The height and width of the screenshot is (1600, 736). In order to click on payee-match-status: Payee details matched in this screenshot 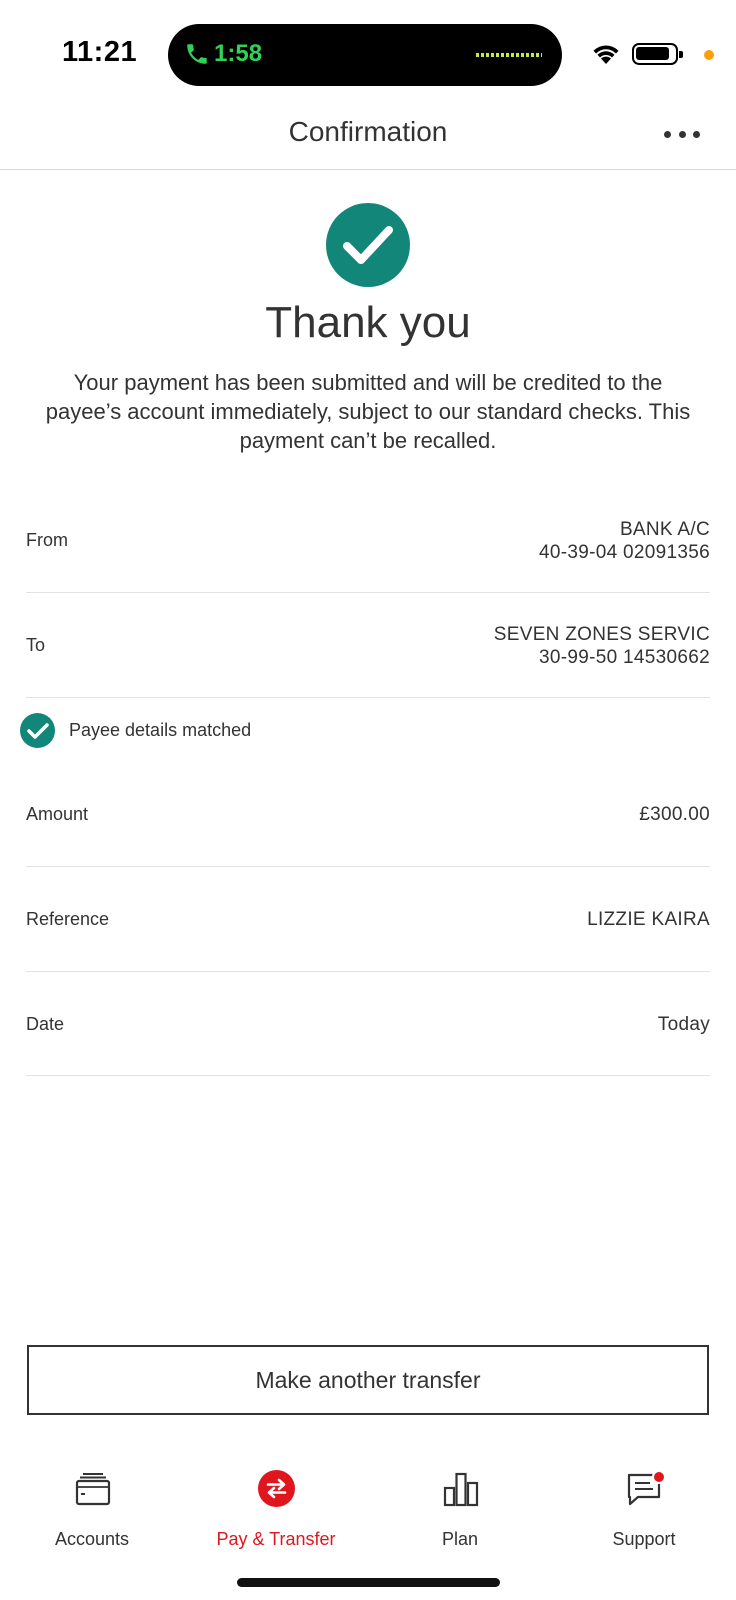, I will do `click(220, 730)`.